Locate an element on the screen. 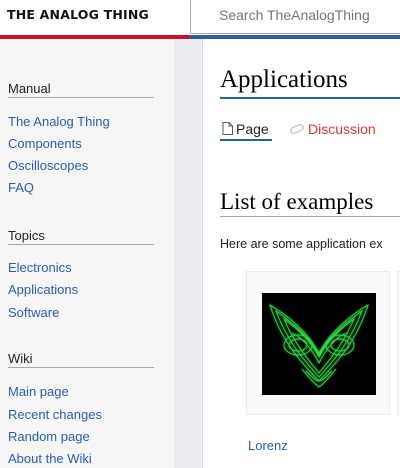  lorenz-attractor-image is located at coordinates (319, 344).